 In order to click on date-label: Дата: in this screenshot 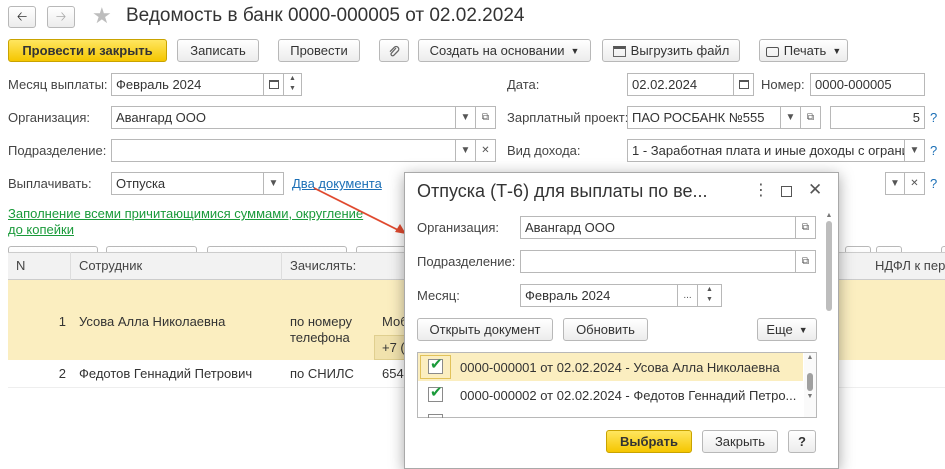, I will do `click(523, 84)`.